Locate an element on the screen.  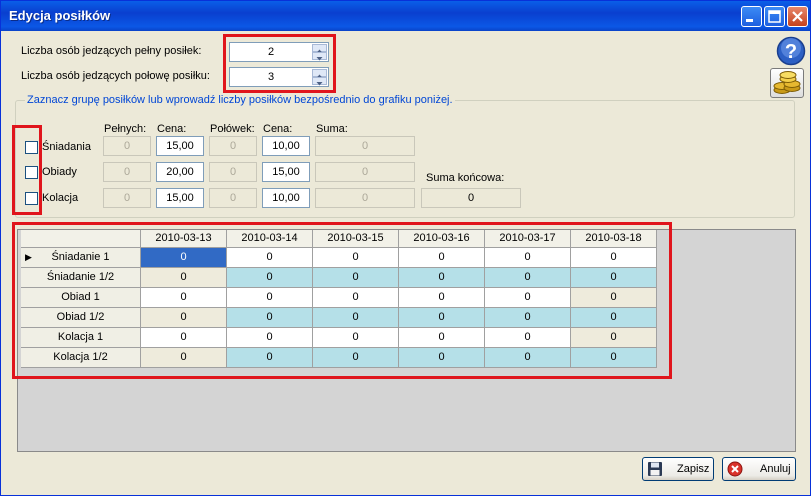
supper-checkbox is located at coordinates (31, 198).